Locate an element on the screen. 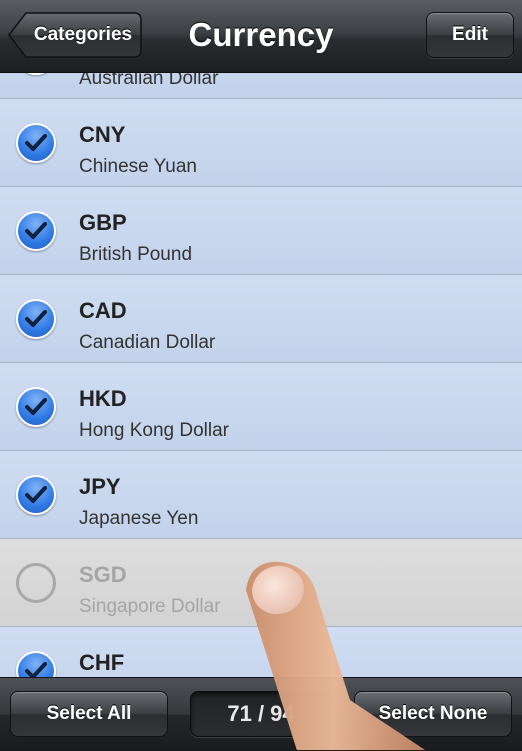 This screenshot has width=522, height=751. selection-counter: 71 / 94 is located at coordinates (261, 714).